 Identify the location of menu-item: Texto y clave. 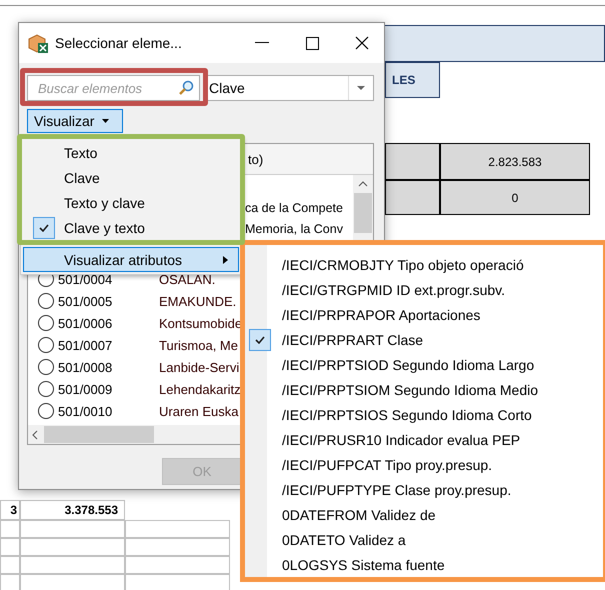
(131, 202).